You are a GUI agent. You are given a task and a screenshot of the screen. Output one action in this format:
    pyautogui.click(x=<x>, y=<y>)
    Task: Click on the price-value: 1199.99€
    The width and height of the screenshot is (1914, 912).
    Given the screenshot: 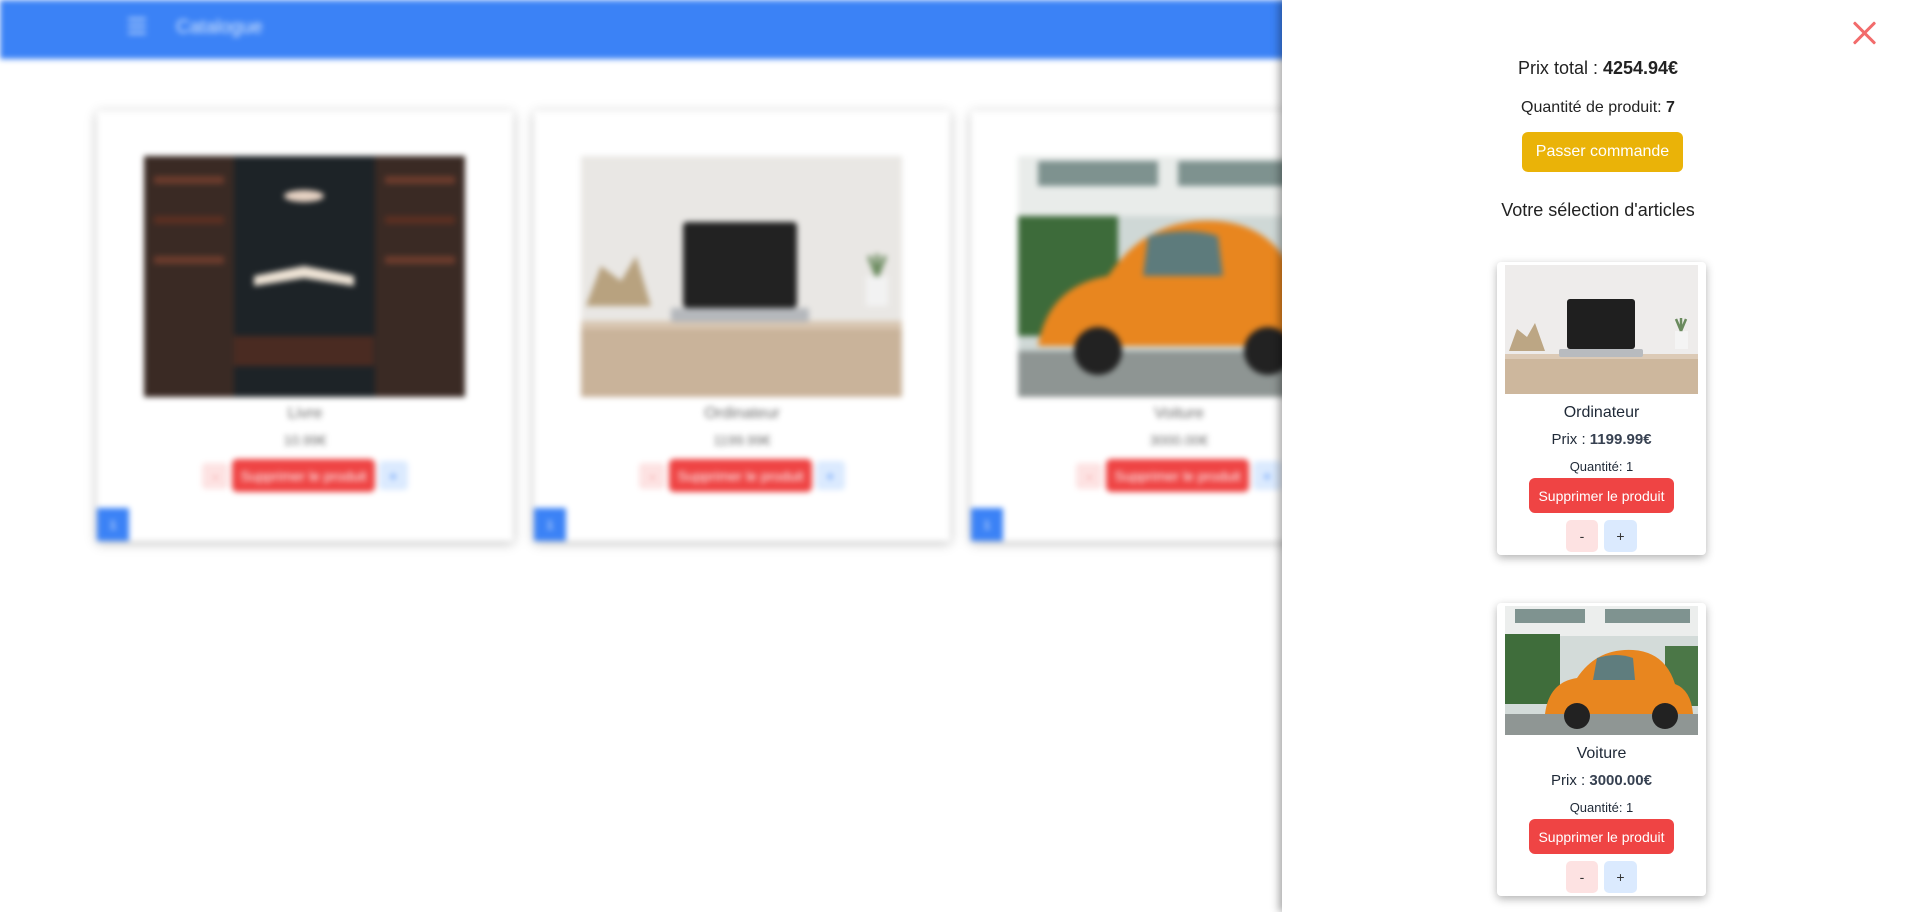 What is the action you would take?
    pyautogui.click(x=1620, y=439)
    